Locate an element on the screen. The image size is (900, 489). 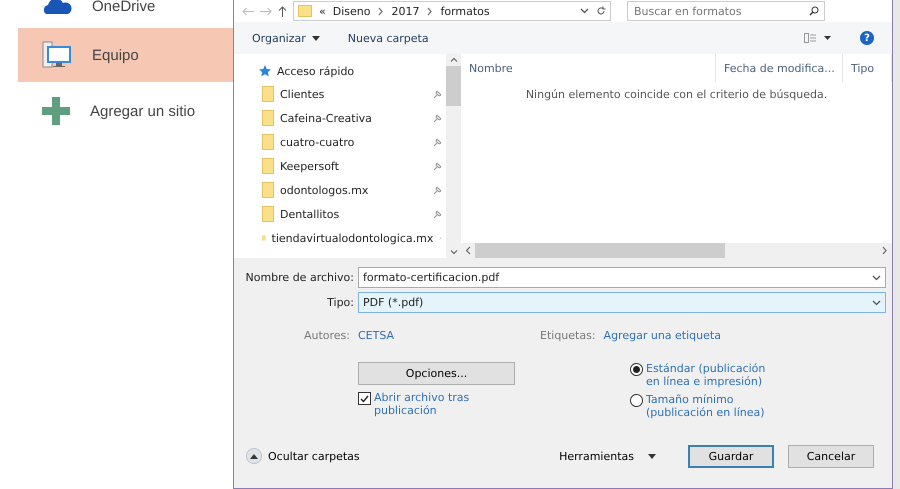
refresh-icon is located at coordinates (601, 11).